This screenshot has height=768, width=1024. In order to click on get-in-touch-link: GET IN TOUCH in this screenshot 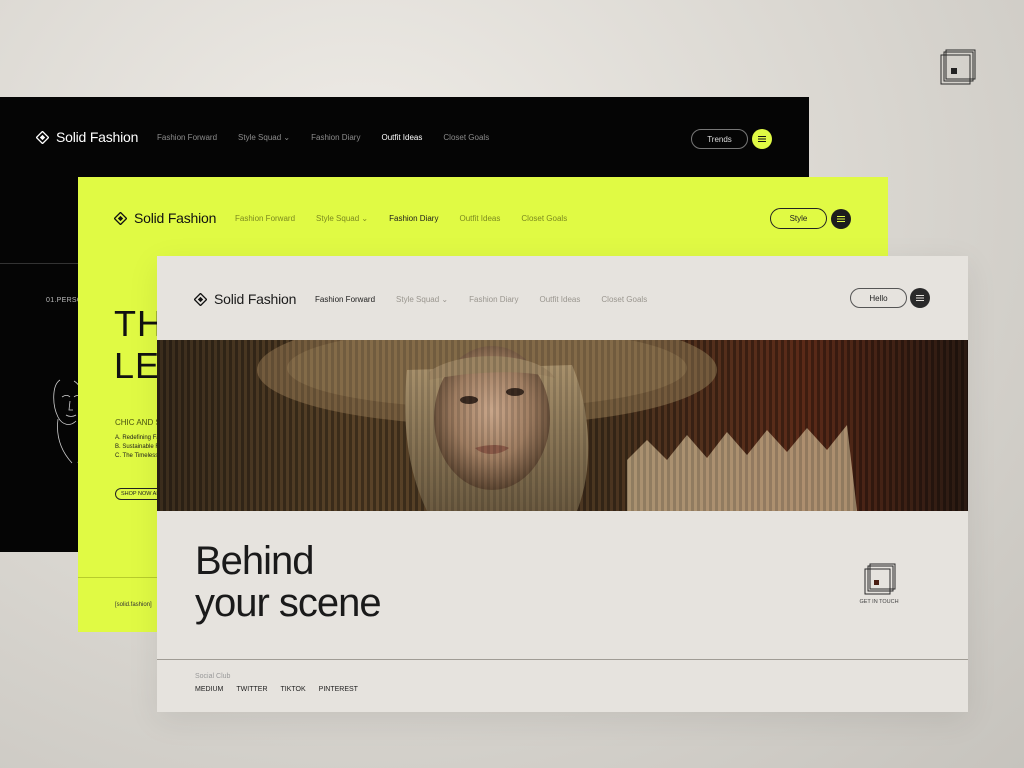, I will do `click(879, 602)`.